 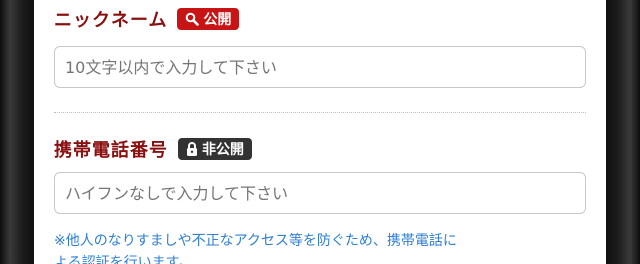 What do you see at coordinates (255, 241) in the screenshot?
I see `note-line-1: ※他人のなりすましや不正なアクセス等を防ぐため、携帯電話に` at bounding box center [255, 241].